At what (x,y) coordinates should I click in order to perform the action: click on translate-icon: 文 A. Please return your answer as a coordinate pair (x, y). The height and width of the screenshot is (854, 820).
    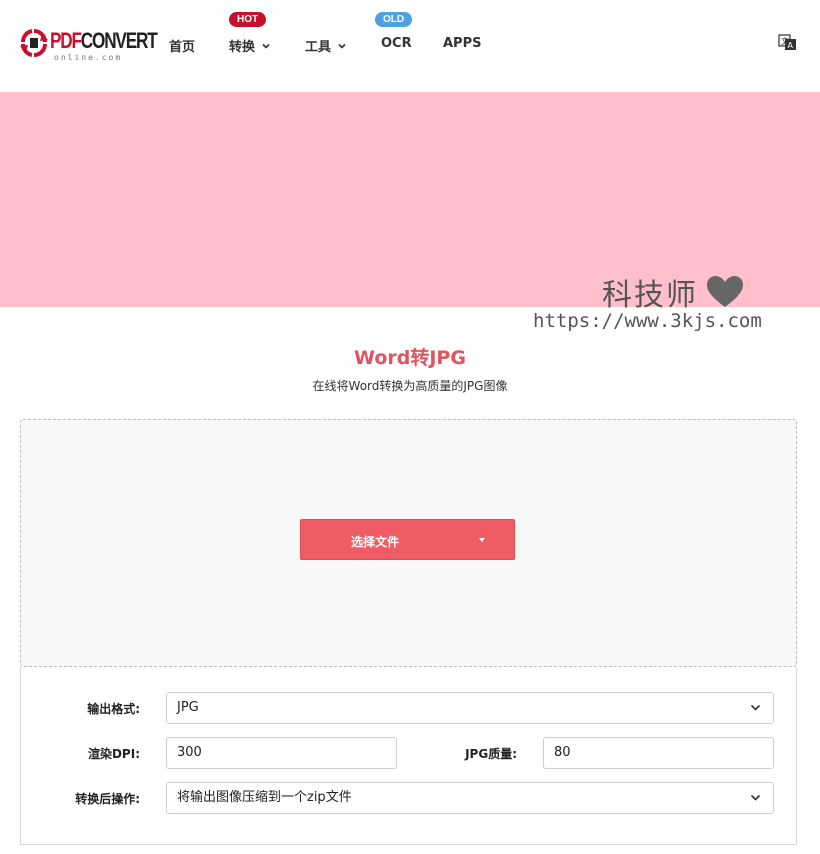
    Looking at the image, I should click on (787, 42).